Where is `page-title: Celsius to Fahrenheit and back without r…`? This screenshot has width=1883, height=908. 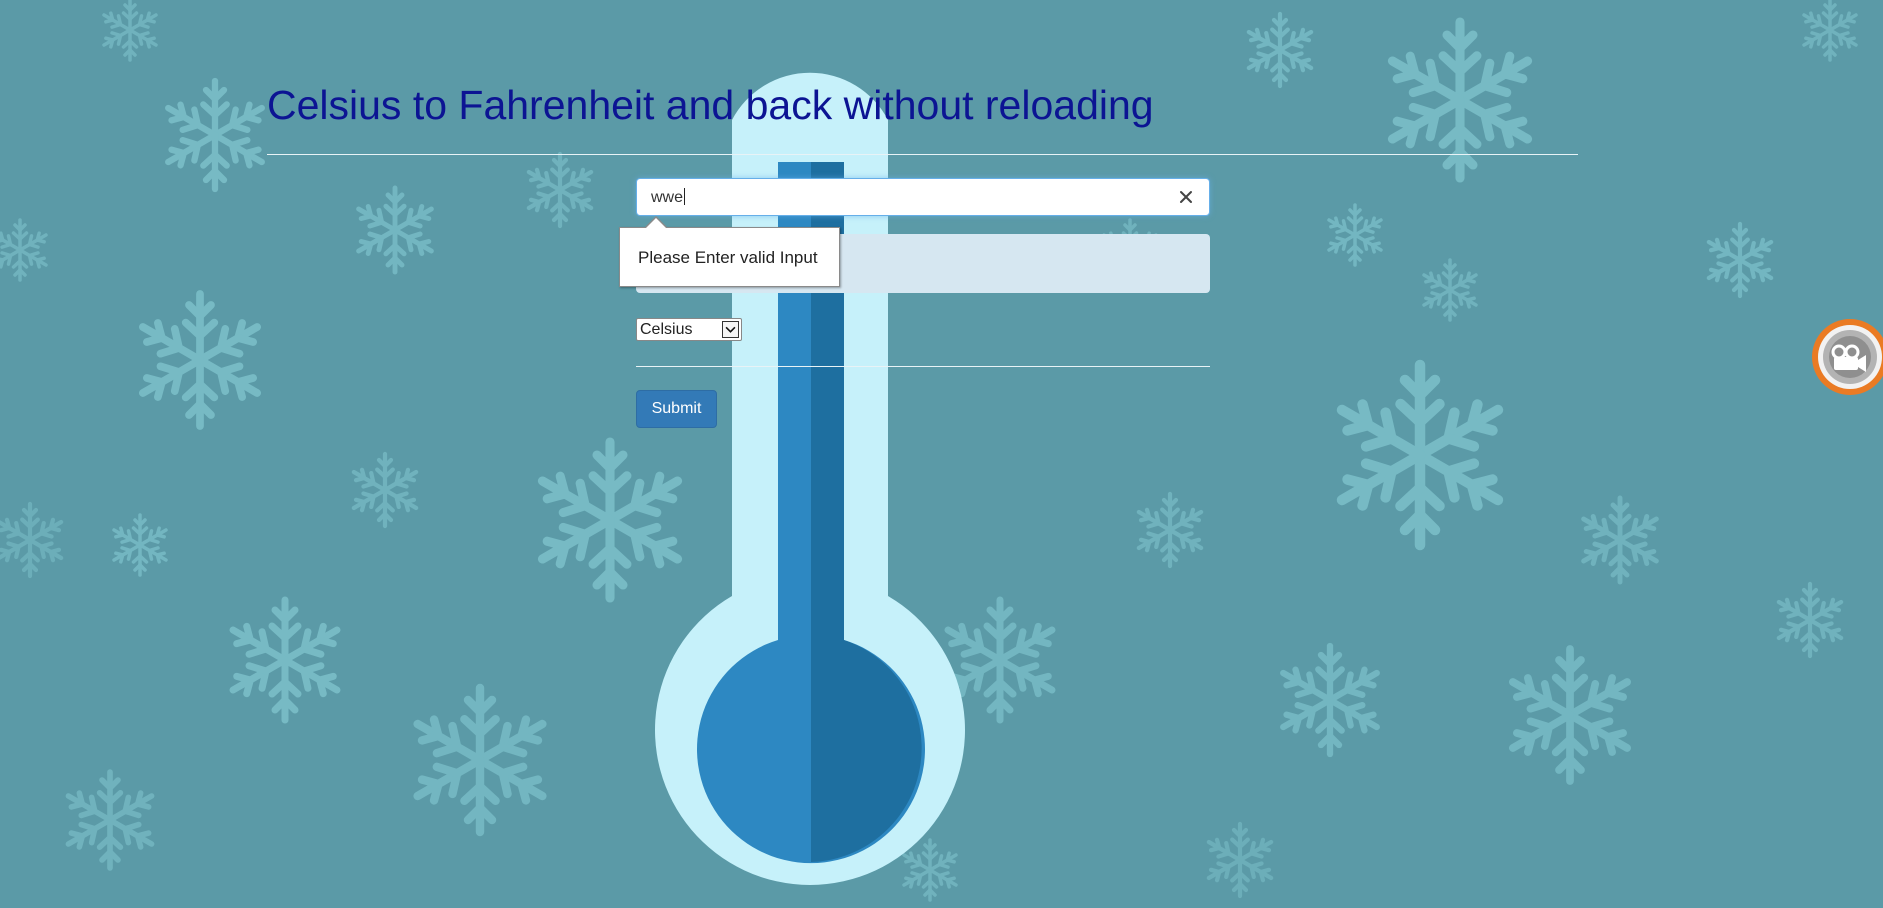 page-title: Celsius to Fahrenheit and back without r… is located at coordinates (710, 105).